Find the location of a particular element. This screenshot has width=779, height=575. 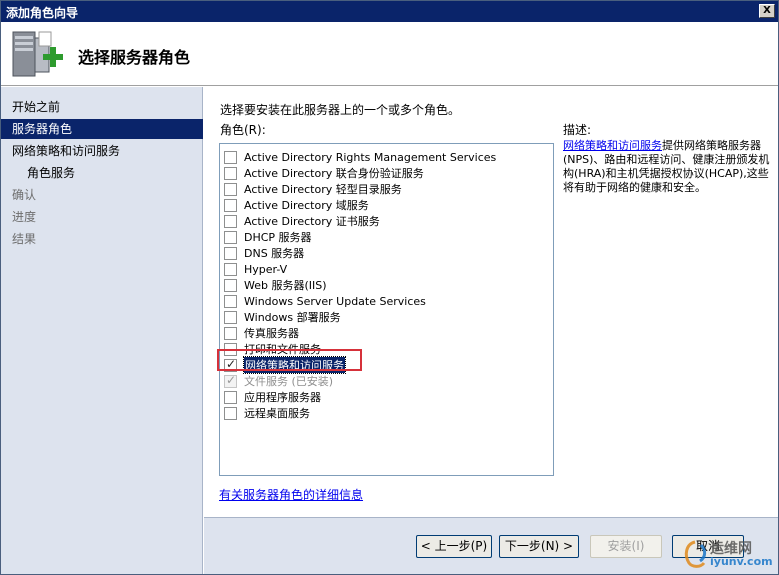

role-label: 远程桌面服务 is located at coordinates (277, 413).